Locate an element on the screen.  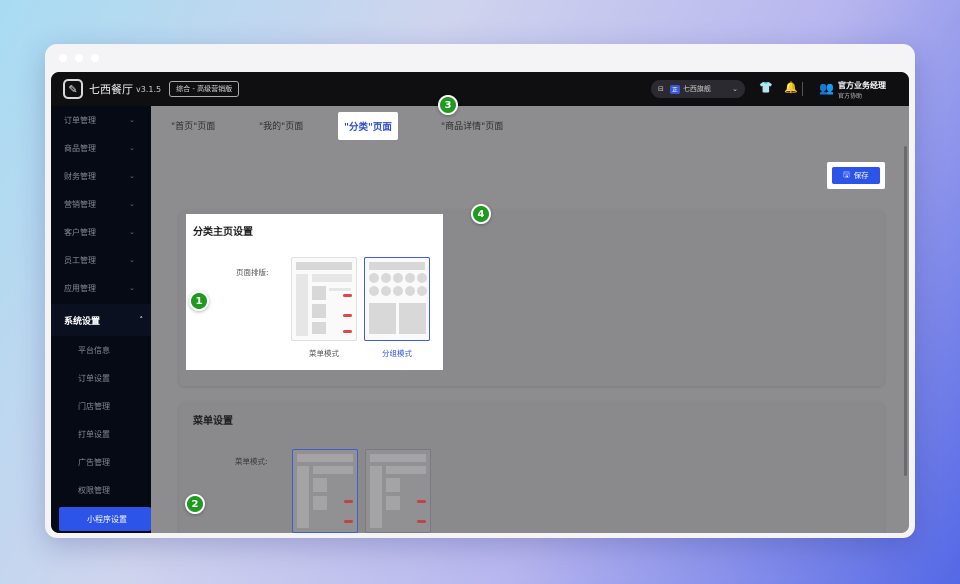
layout-icon: ⊟ is located at coordinates (661, 89).